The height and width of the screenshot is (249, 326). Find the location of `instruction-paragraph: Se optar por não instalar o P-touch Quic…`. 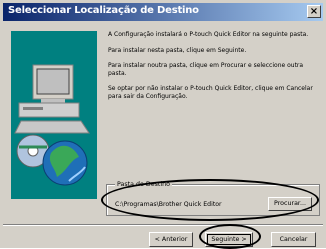

instruction-paragraph: Se optar por não instalar o P-touch Quic… is located at coordinates (210, 92).